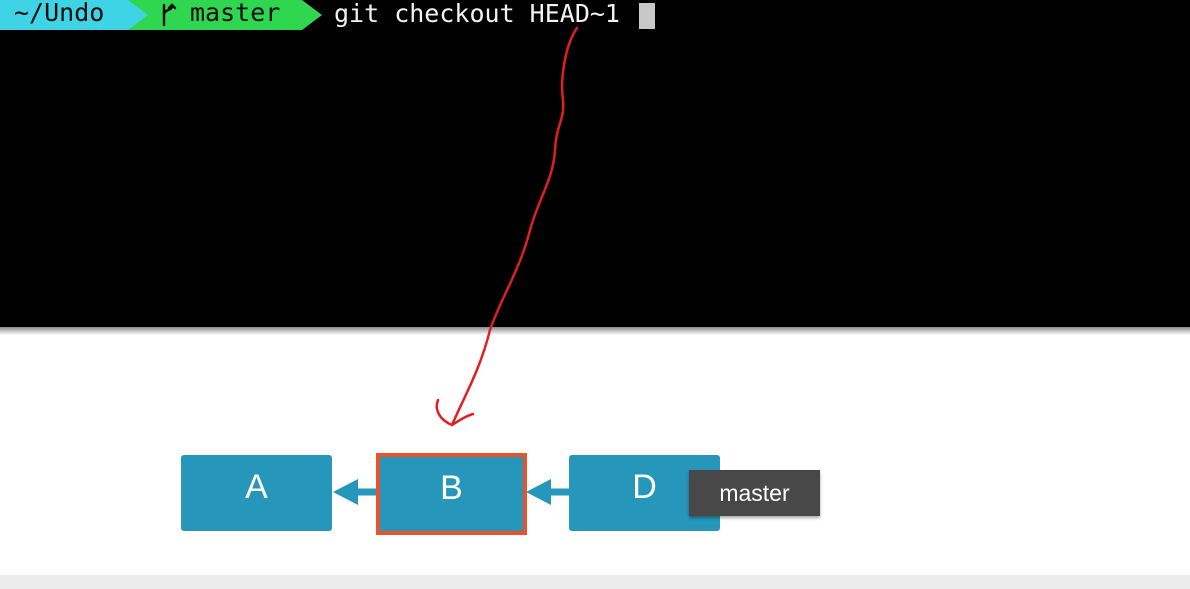 The image size is (1190, 589). Describe the element at coordinates (595, 331) in the screenshot. I see `terminal-divider` at that location.